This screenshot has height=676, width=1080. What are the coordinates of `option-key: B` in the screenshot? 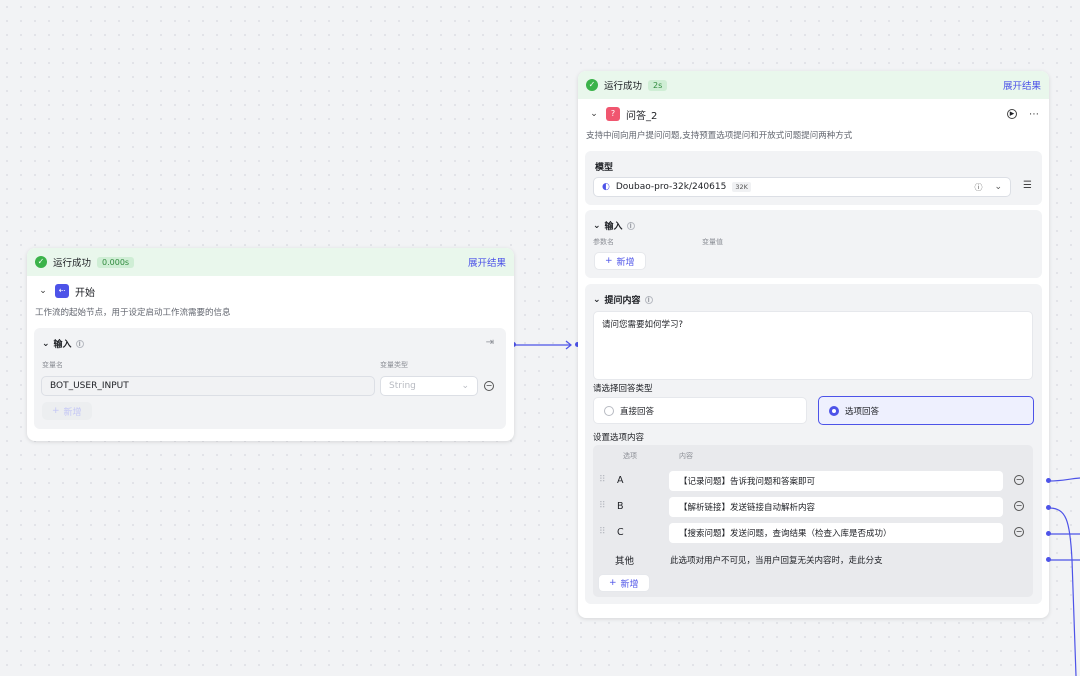 It's located at (620, 506).